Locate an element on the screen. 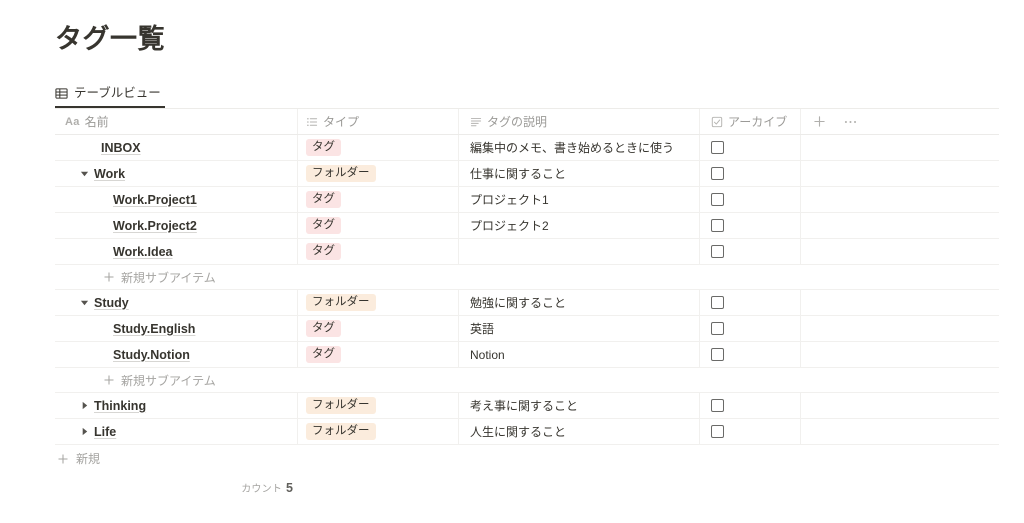 Image resolution: width=1024 pixels, height=523 pixels. row-title-link: Work is located at coordinates (109, 174).